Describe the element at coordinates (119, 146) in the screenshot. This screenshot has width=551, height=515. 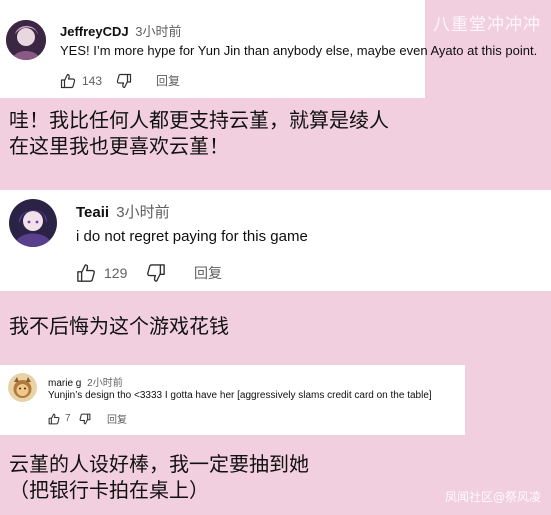
I see `translation-line: 在这里我也更喜欢云堇！` at that location.